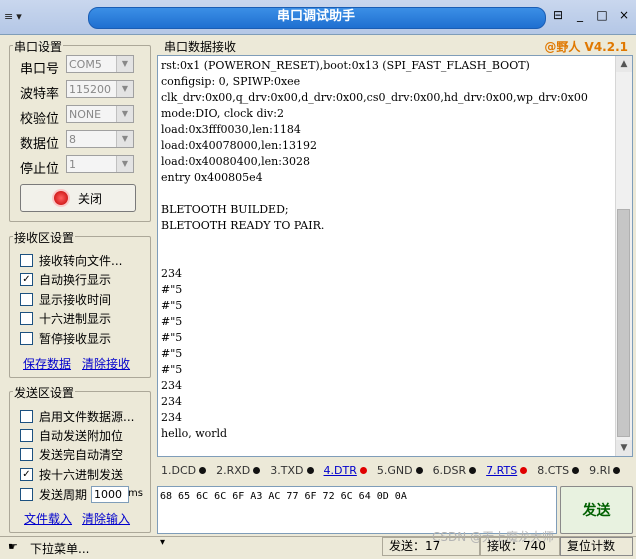 This screenshot has width=636, height=559. What do you see at coordinates (39, 142) in the screenshot?
I see `databits-row: 数据位` at bounding box center [39, 142].